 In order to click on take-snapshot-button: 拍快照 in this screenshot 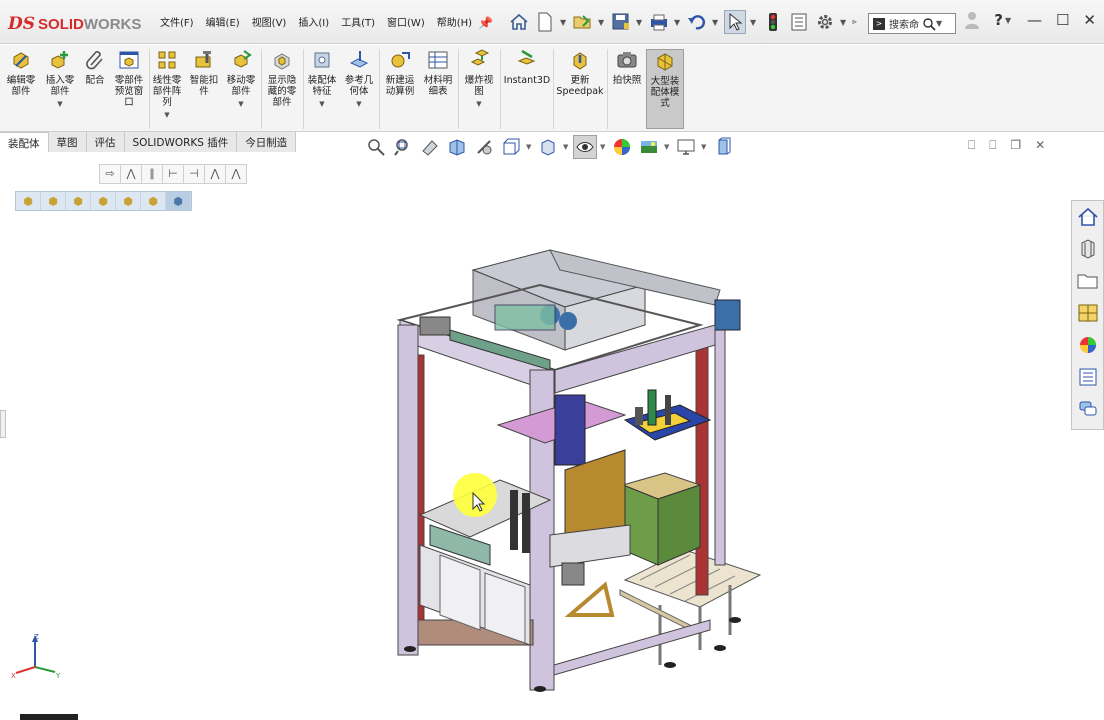, I will do `click(627, 67)`.